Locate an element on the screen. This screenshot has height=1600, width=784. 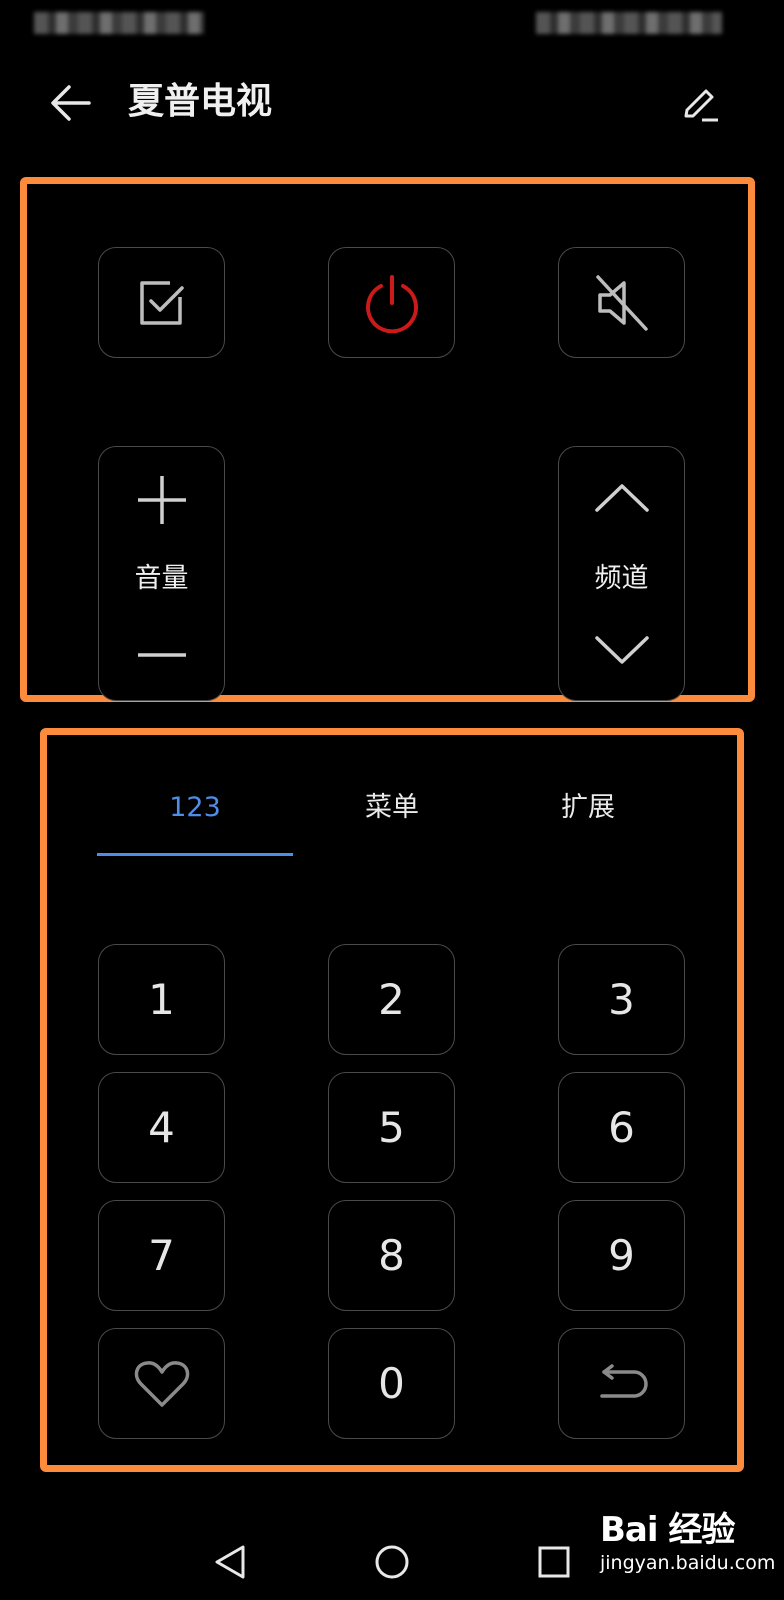
edit-button is located at coordinates (700, 104).